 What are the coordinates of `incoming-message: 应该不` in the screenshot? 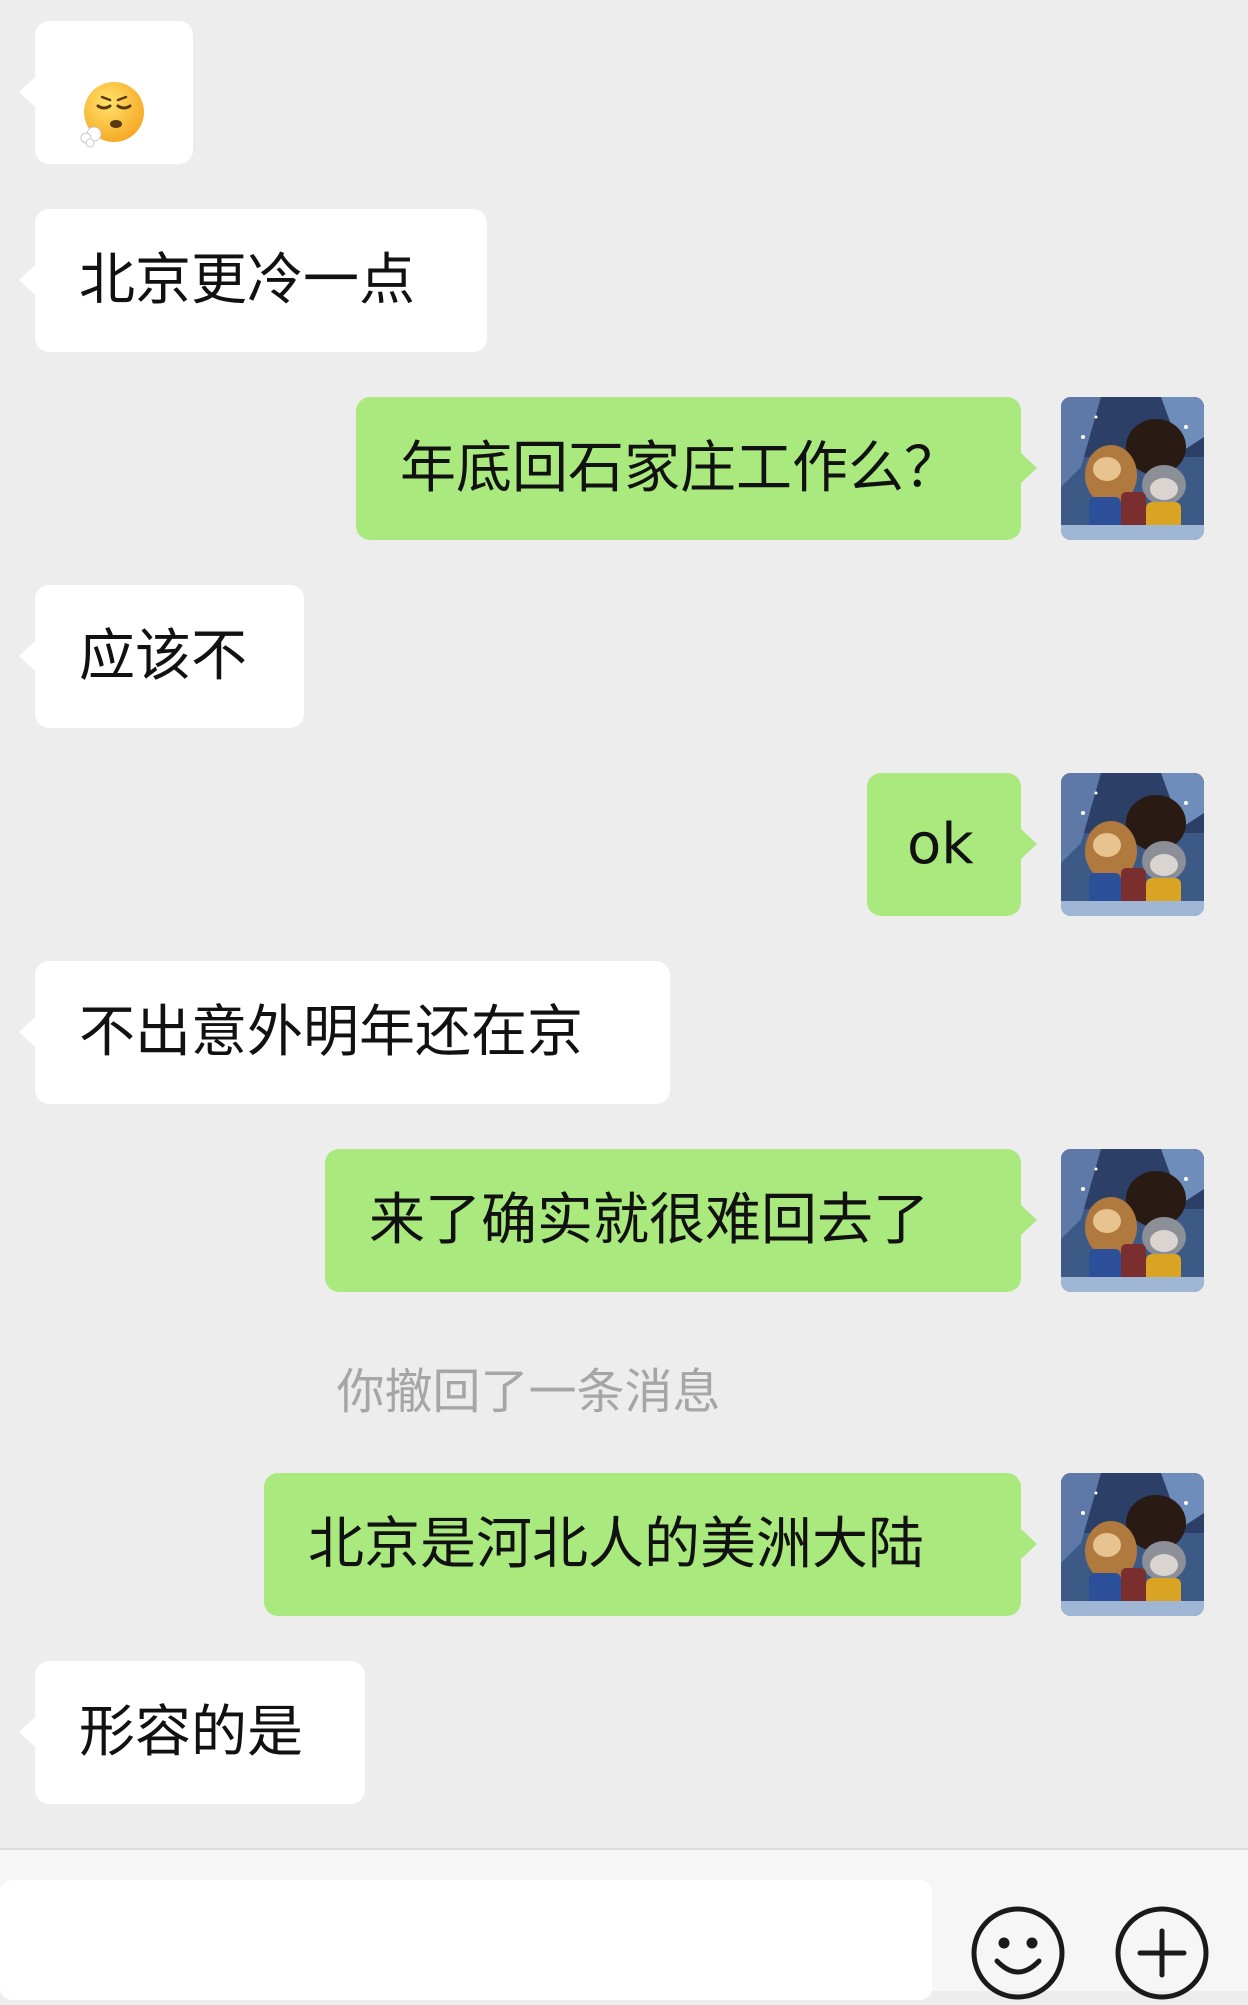 It's located at (161, 656).